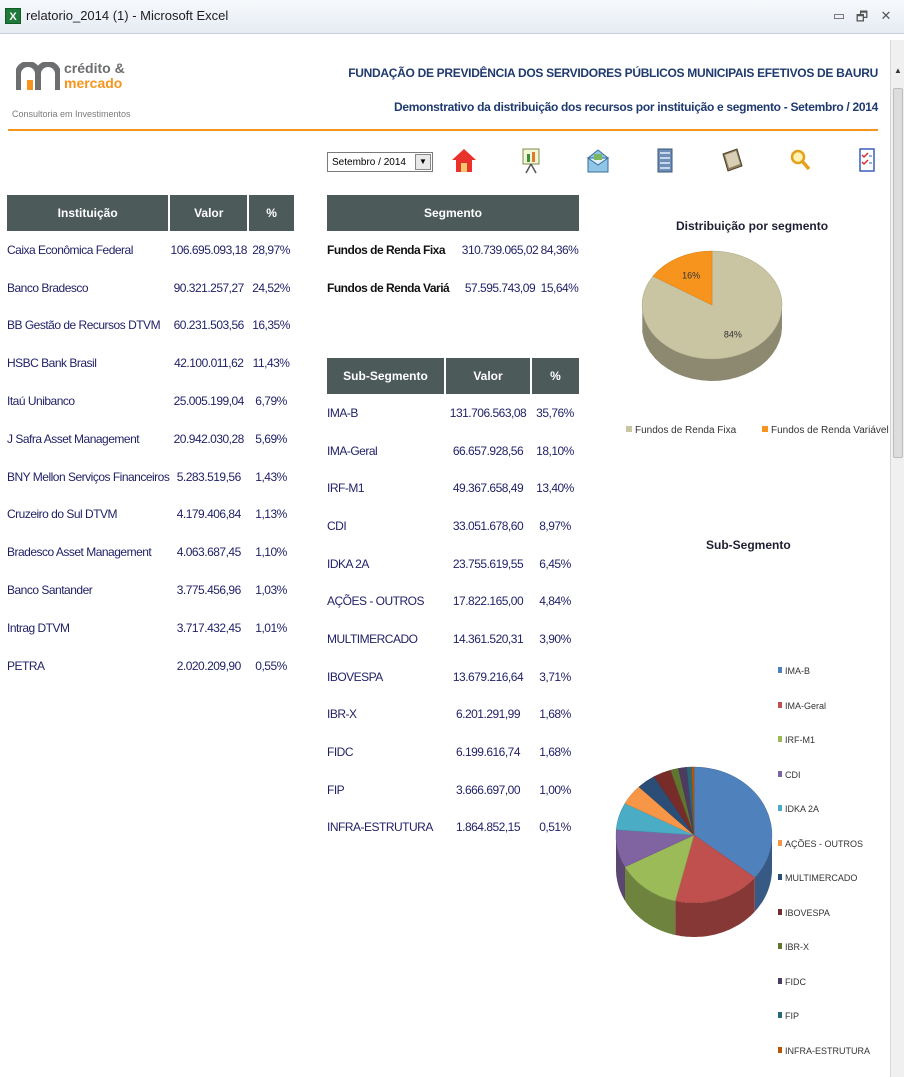 The width and height of the screenshot is (904, 1077). I want to click on envelope-icon, so click(598, 160).